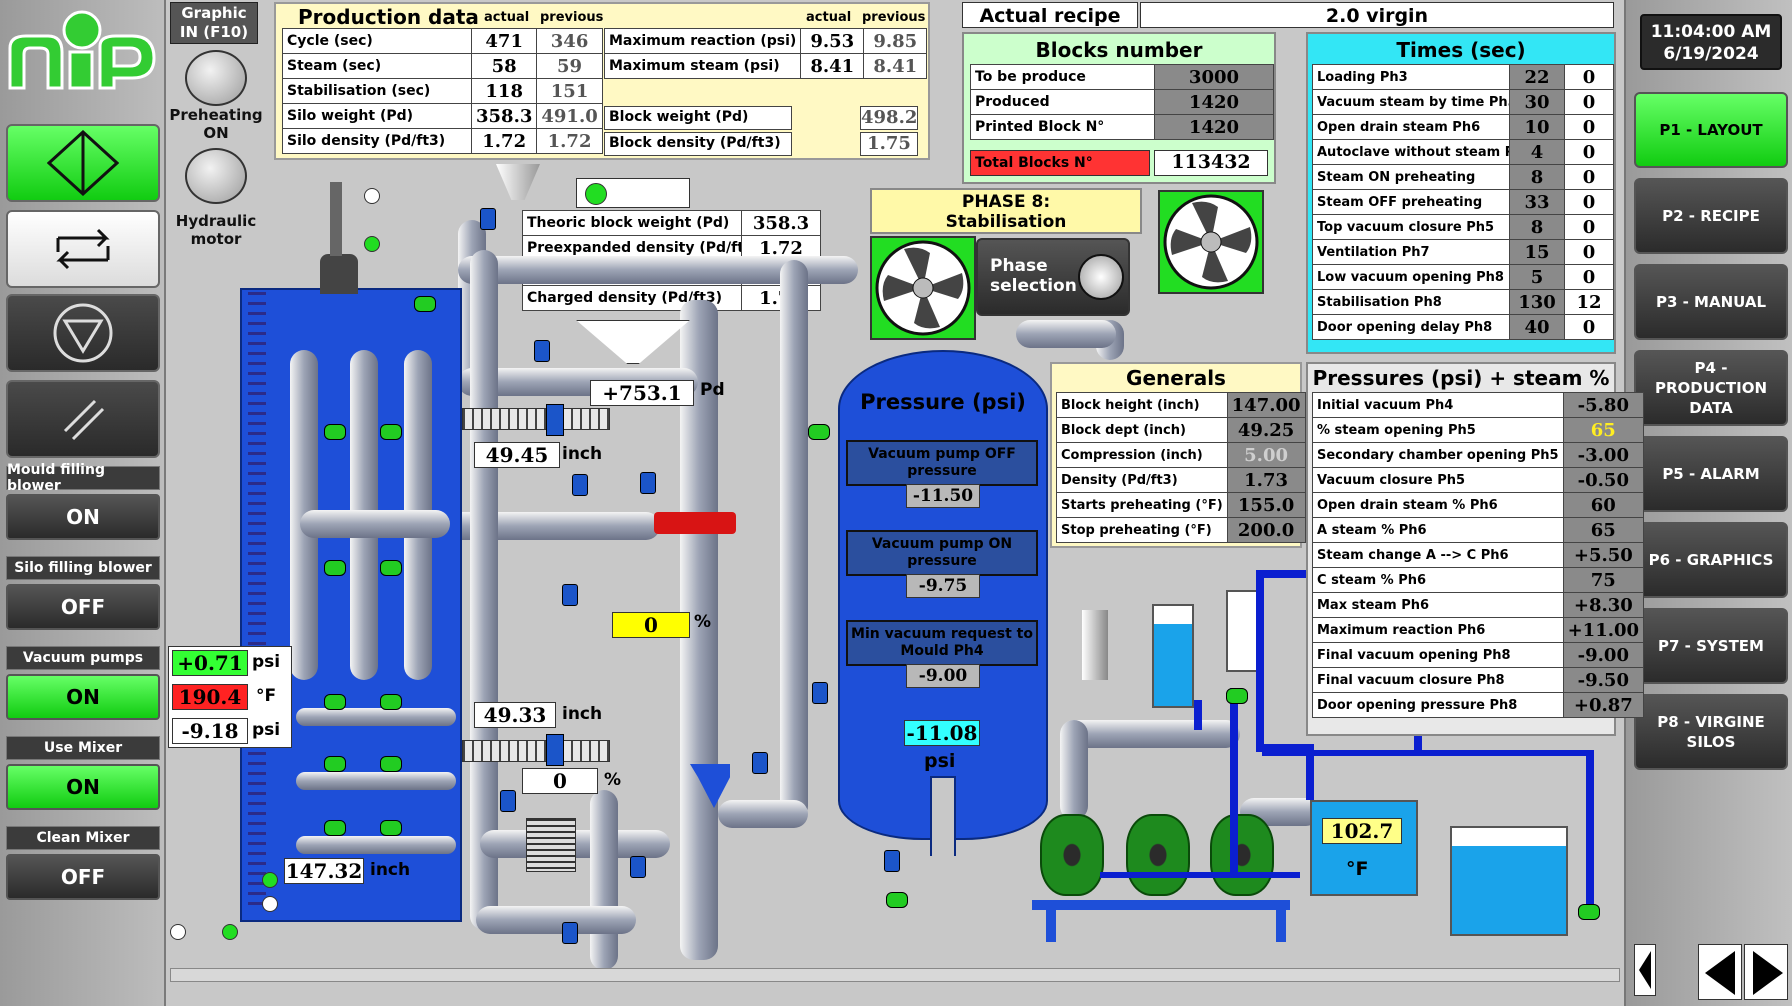 The image size is (1792, 1006). I want to click on hydraulic-indicator-lamp, so click(216, 176).